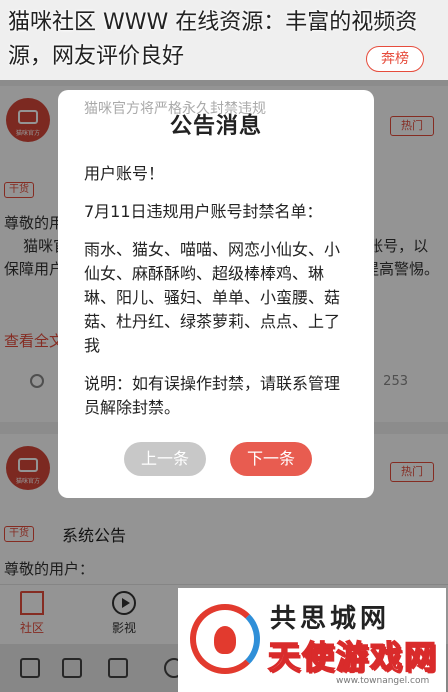 The width and height of the screenshot is (448, 692). I want to click on watermark-top-text: 共思城网, so click(330, 619).